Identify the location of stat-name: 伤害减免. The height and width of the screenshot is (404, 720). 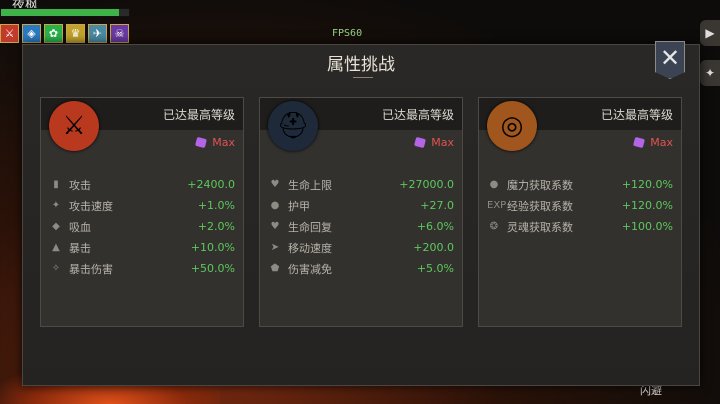
(310, 269).